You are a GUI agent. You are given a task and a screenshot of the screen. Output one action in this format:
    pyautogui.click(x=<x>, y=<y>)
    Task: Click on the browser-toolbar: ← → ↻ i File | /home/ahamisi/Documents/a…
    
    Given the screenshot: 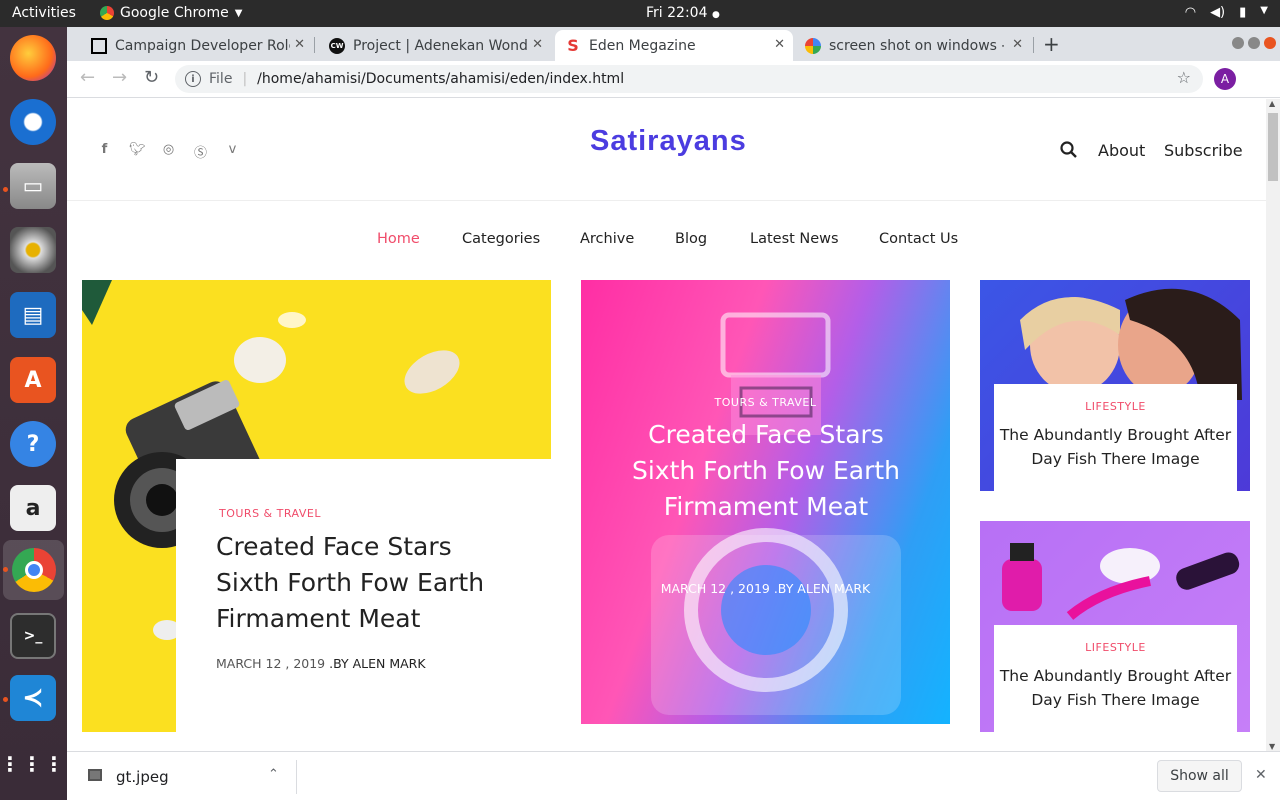 What is the action you would take?
    pyautogui.click(x=673, y=79)
    